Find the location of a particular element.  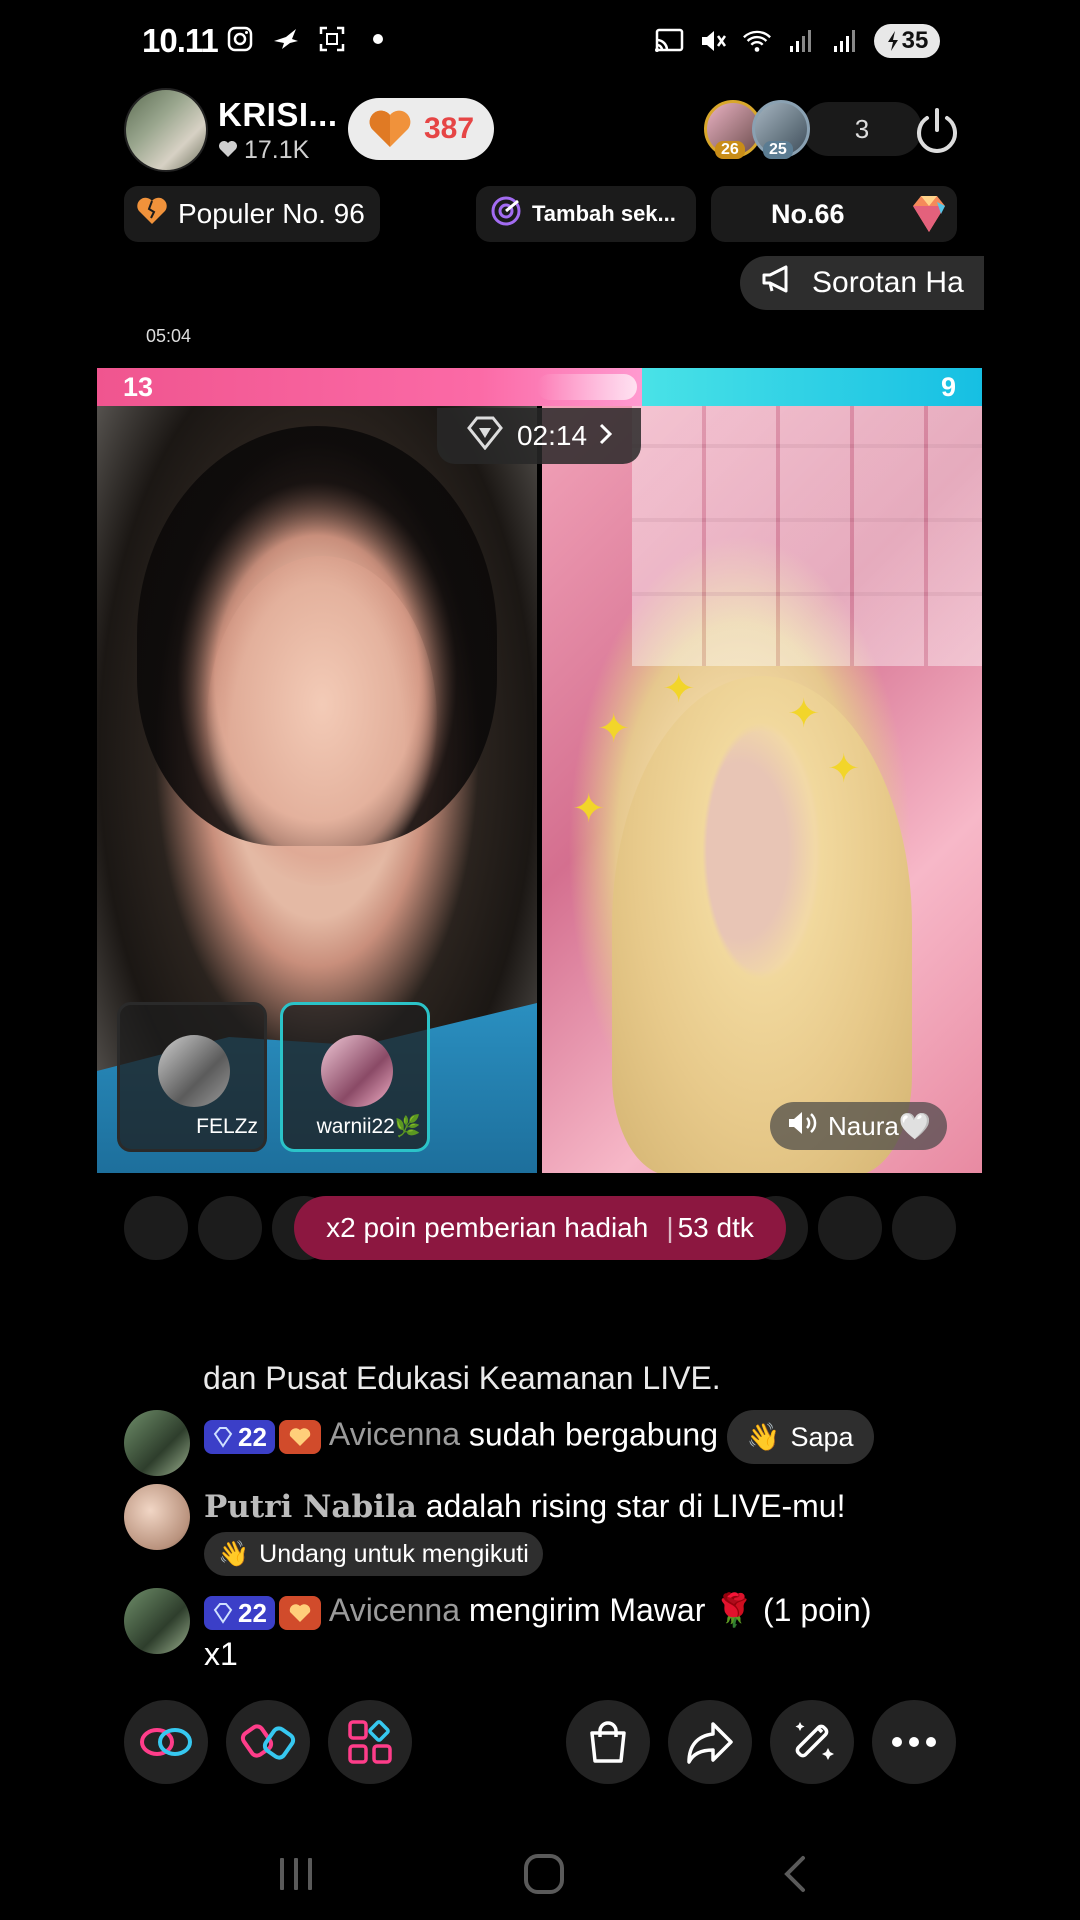

score-right: 9 is located at coordinates (948, 387).